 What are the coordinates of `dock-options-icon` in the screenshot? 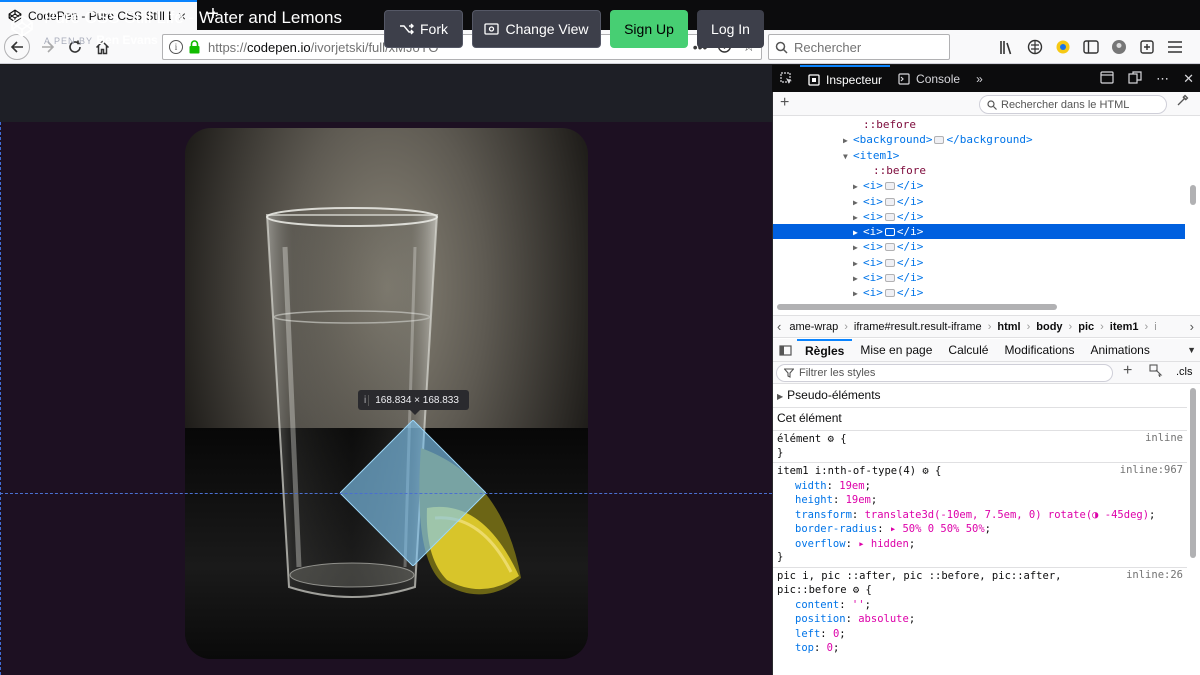 It's located at (1135, 77).